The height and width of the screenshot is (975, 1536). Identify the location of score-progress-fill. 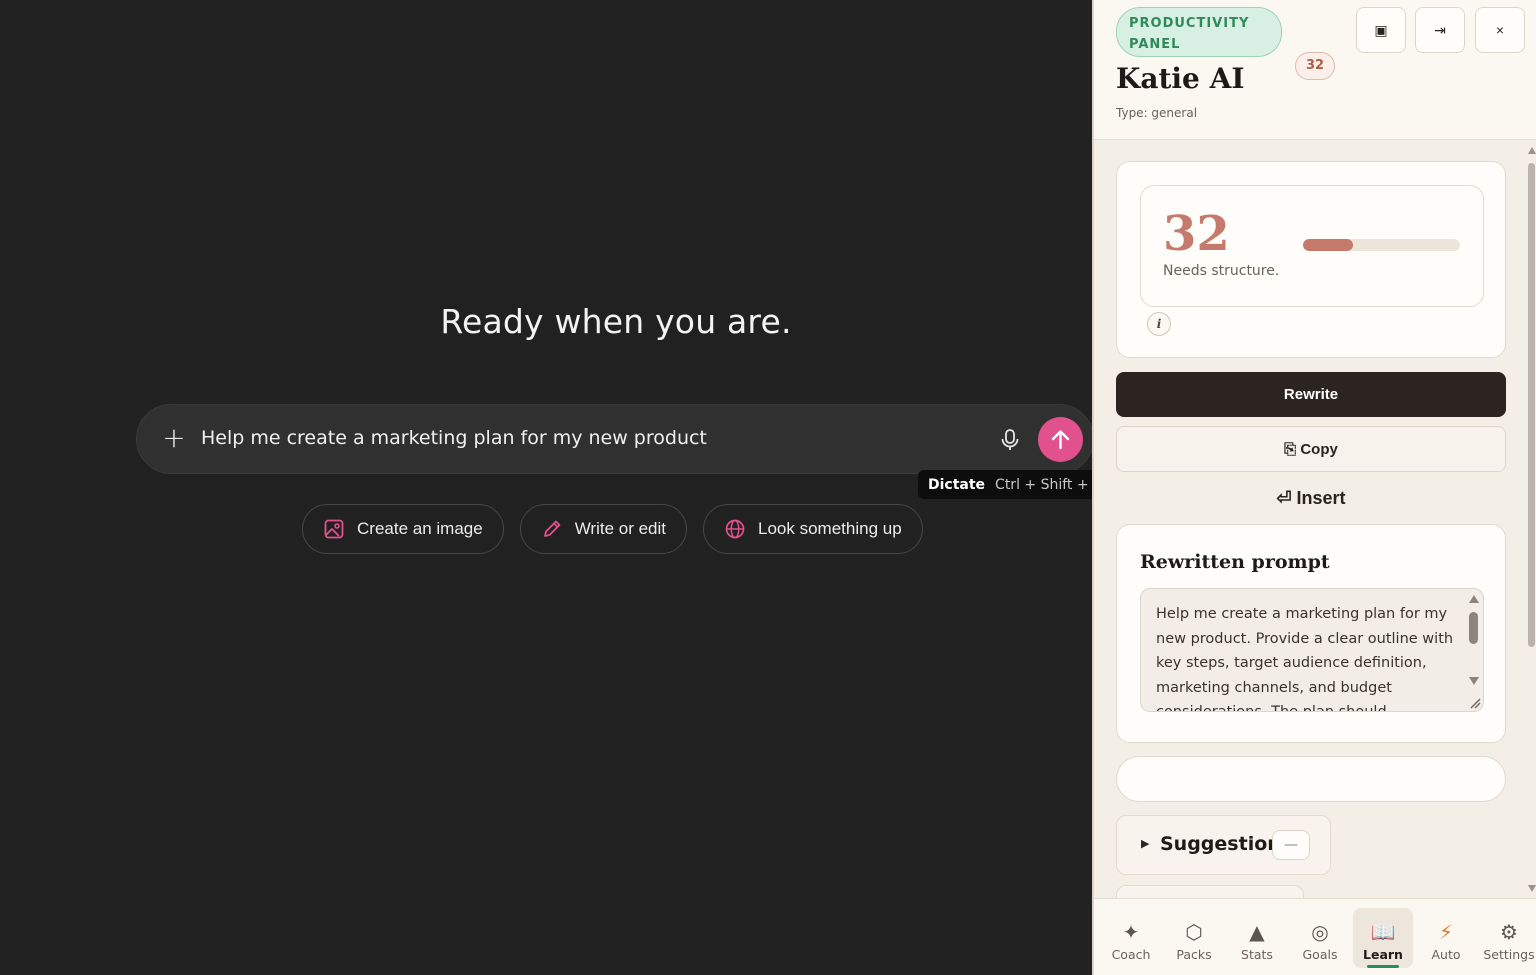
(1328, 245).